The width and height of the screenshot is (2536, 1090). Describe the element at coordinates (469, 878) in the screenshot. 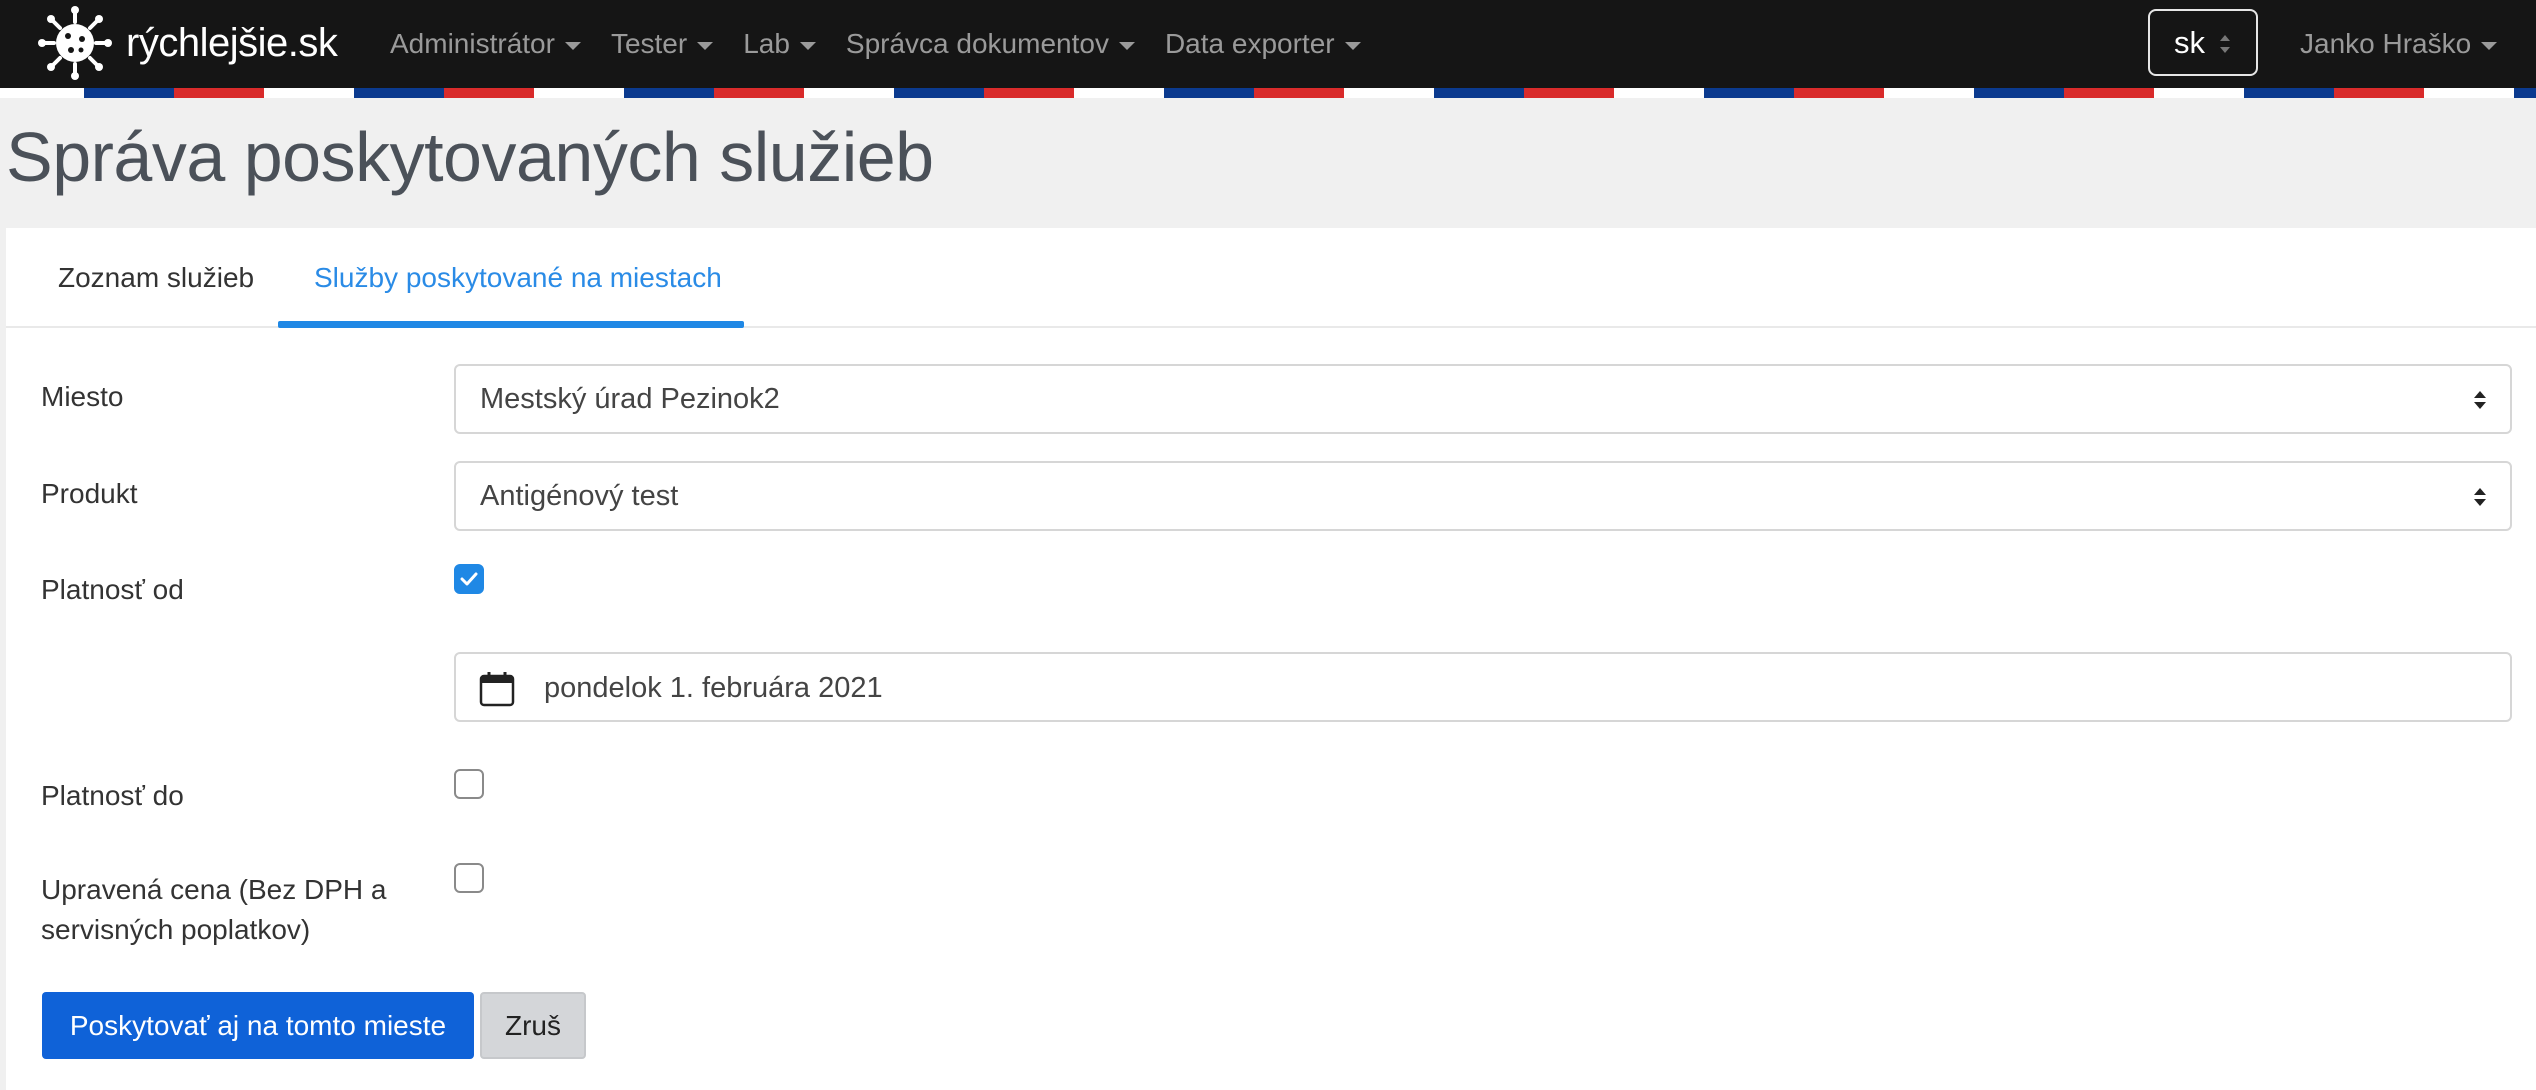

I see `adjusted-price-checkbox` at that location.